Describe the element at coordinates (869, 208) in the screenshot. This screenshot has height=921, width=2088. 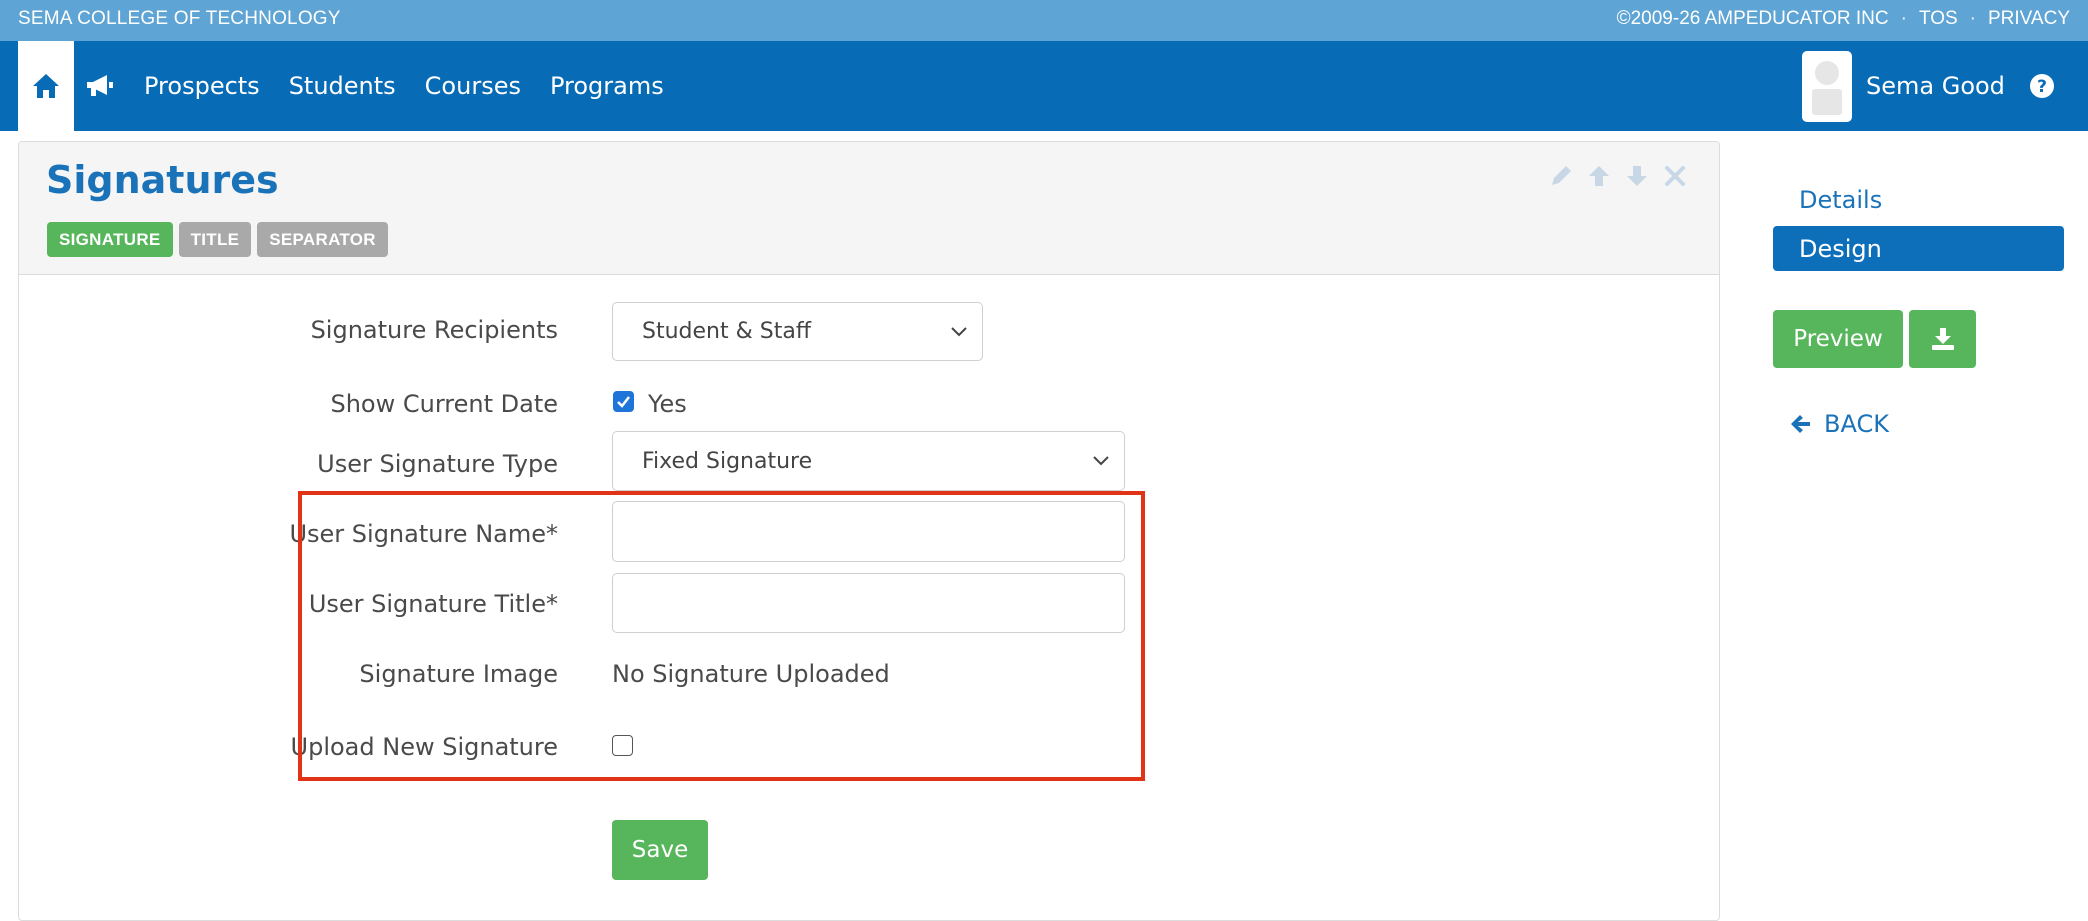
I see `panel-header: Signatures SIGNATURE TITLE SEPARATOR` at that location.